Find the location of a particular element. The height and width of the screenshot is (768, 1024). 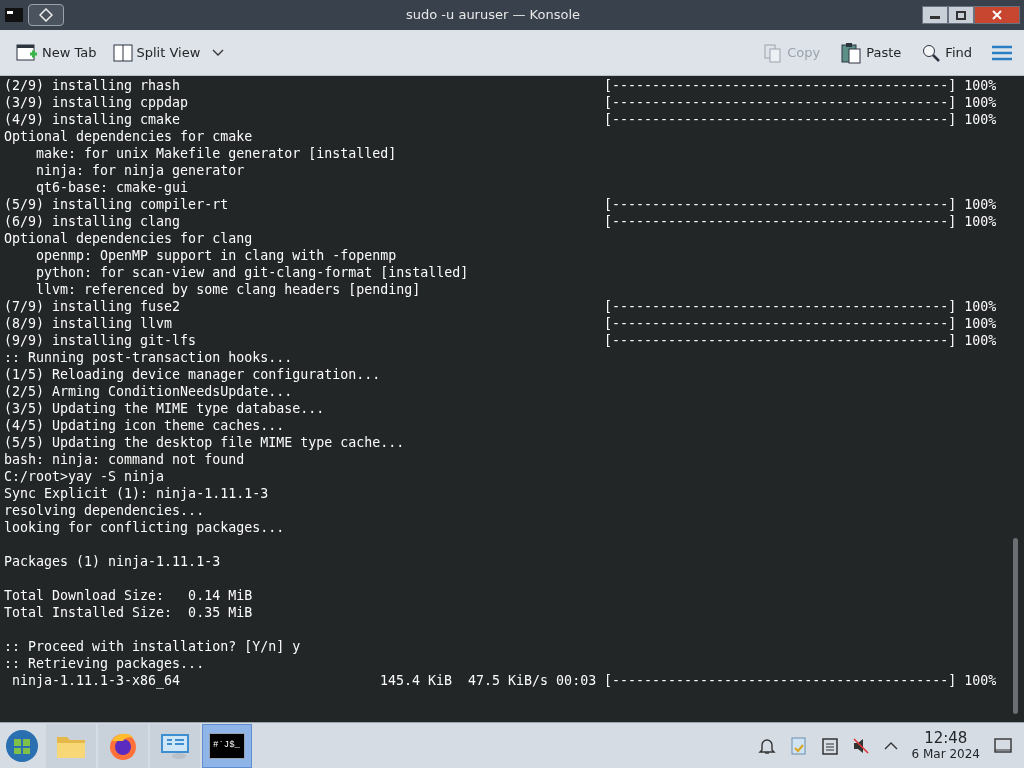

find-button: Find is located at coordinates (946, 52).